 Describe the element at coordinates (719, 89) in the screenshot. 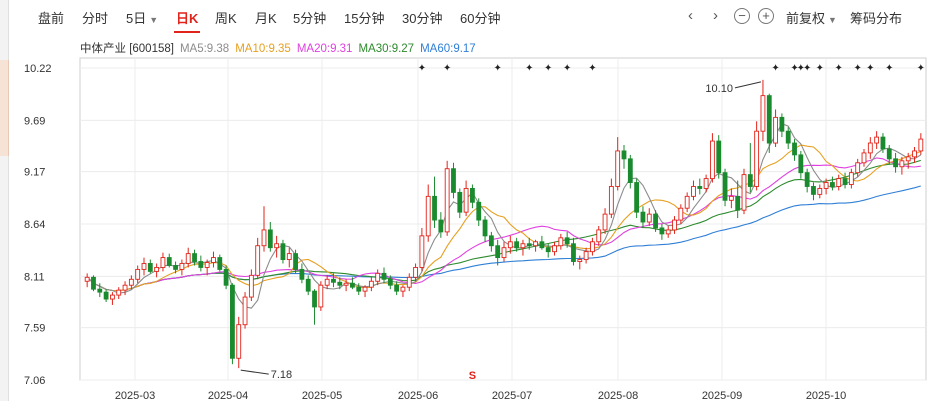

I see `high-label: 10.10` at that location.